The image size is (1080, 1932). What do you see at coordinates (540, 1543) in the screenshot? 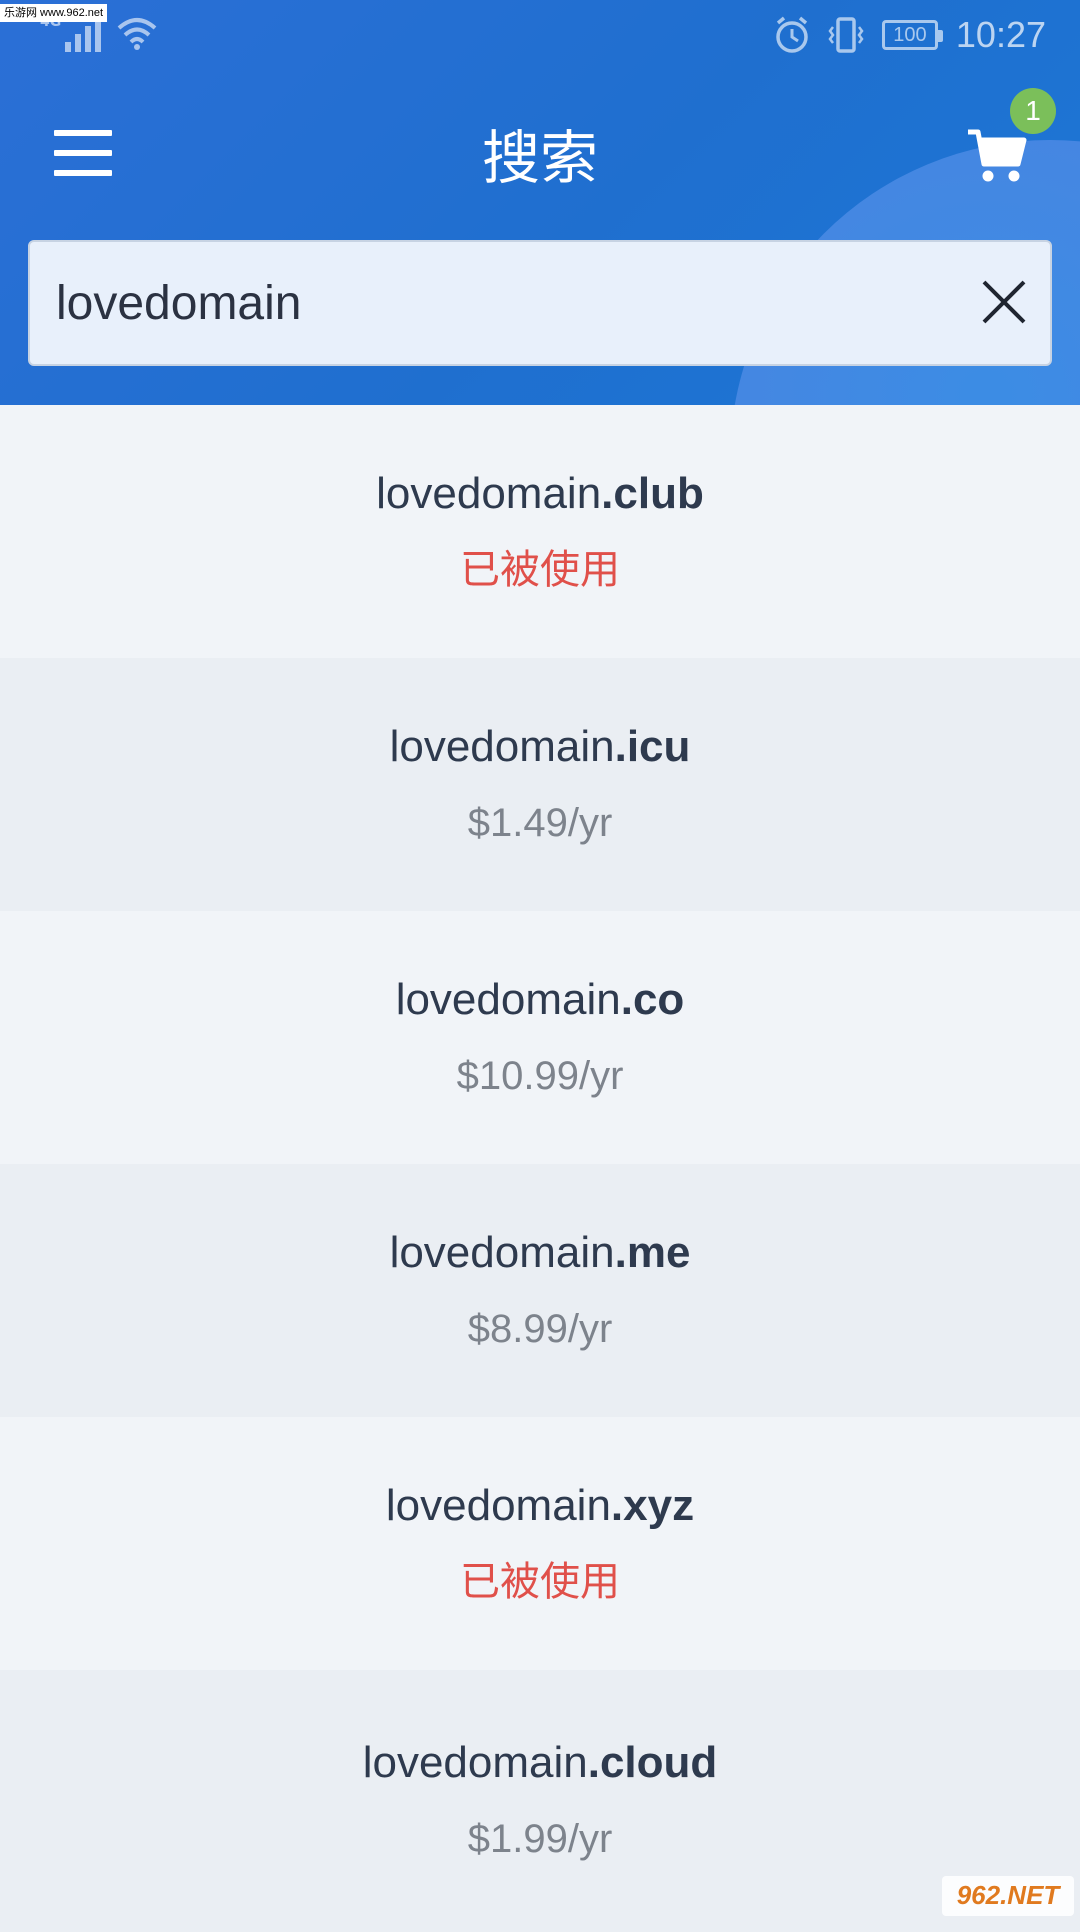
I see `list-item: lovedomain.xyz 已被使用` at bounding box center [540, 1543].